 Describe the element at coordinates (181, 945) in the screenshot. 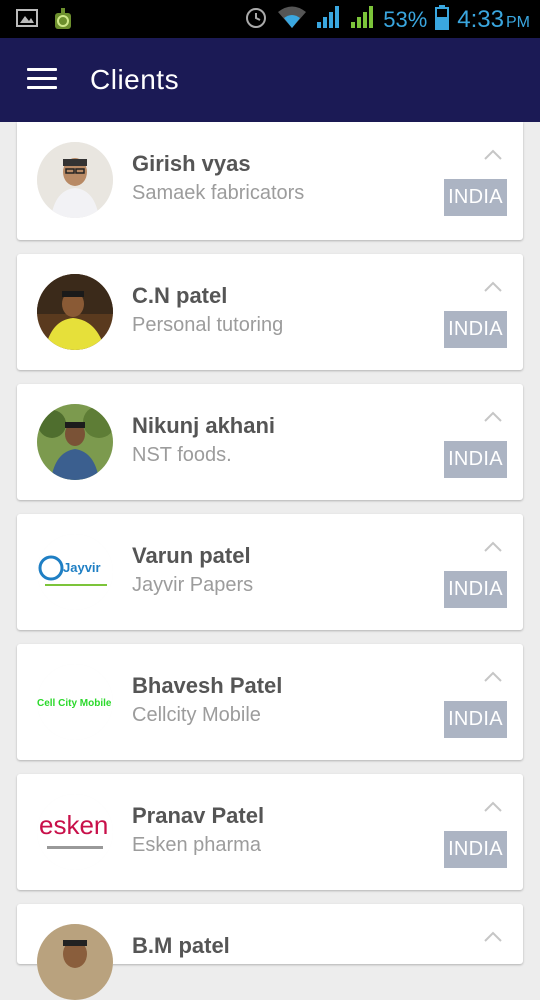

I see `client-name: B.M patel` at that location.